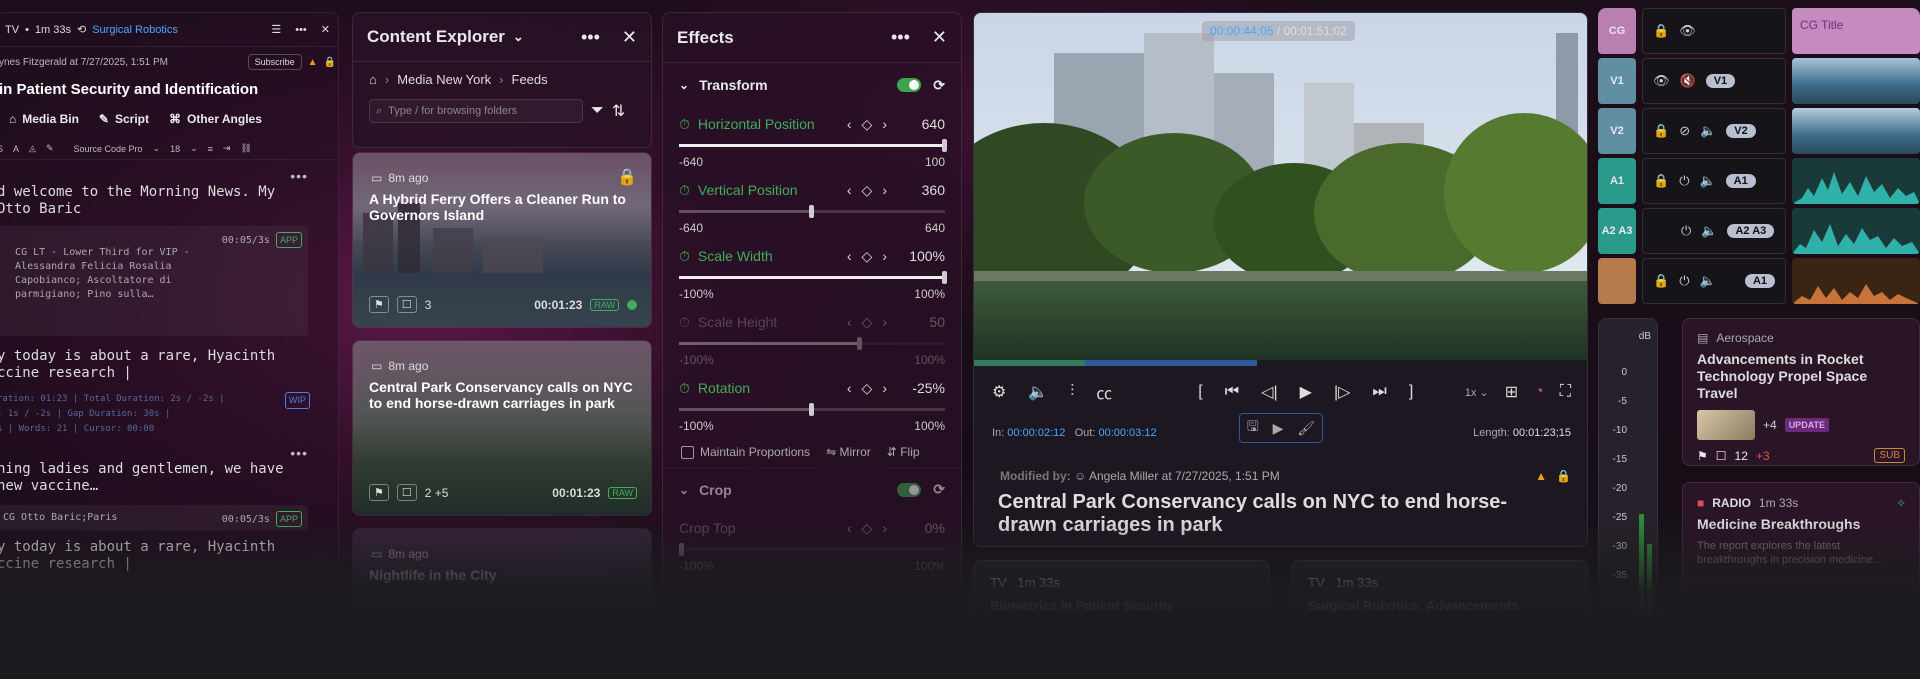 The width and height of the screenshot is (1920, 679). I want to click on skip-end-icon: ⏭, so click(1379, 392).